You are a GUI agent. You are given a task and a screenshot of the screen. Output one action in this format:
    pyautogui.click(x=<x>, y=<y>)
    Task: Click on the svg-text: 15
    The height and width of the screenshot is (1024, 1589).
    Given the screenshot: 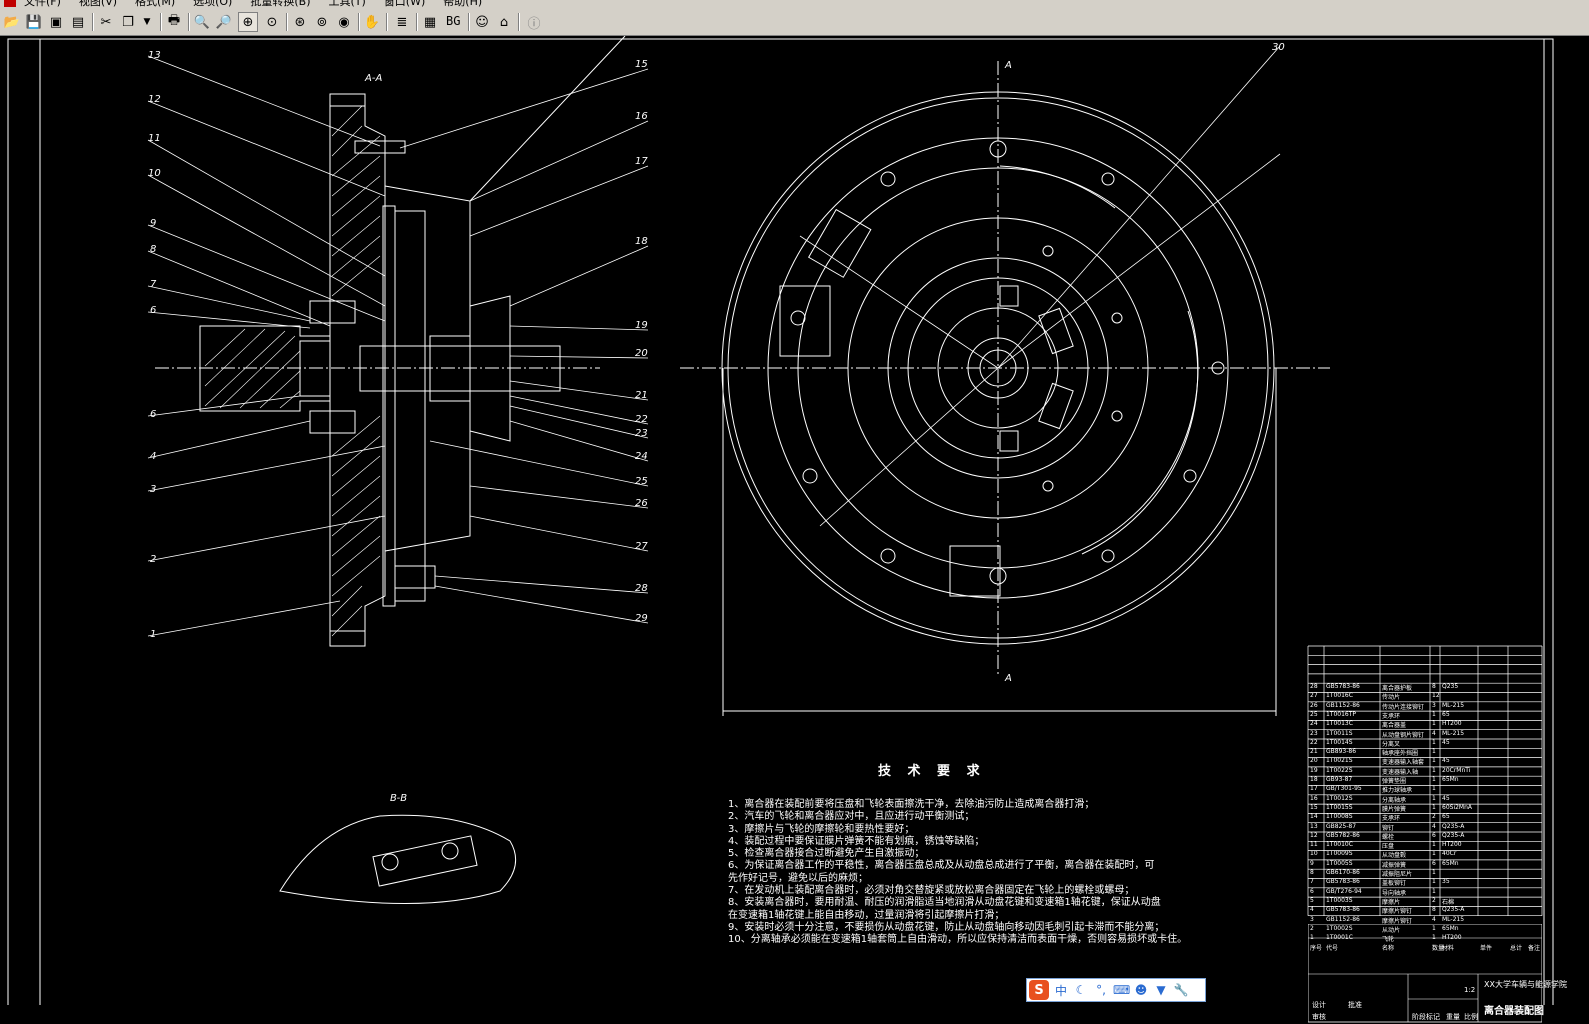 What is the action you would take?
    pyautogui.click(x=641, y=64)
    